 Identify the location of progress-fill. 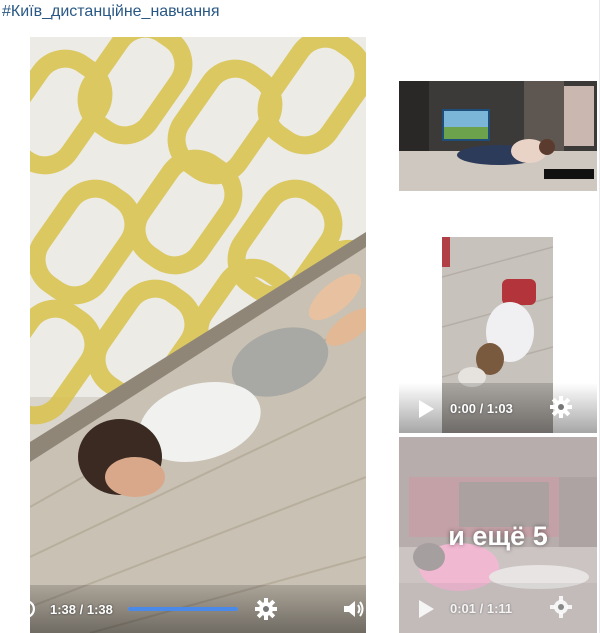
(183, 609).